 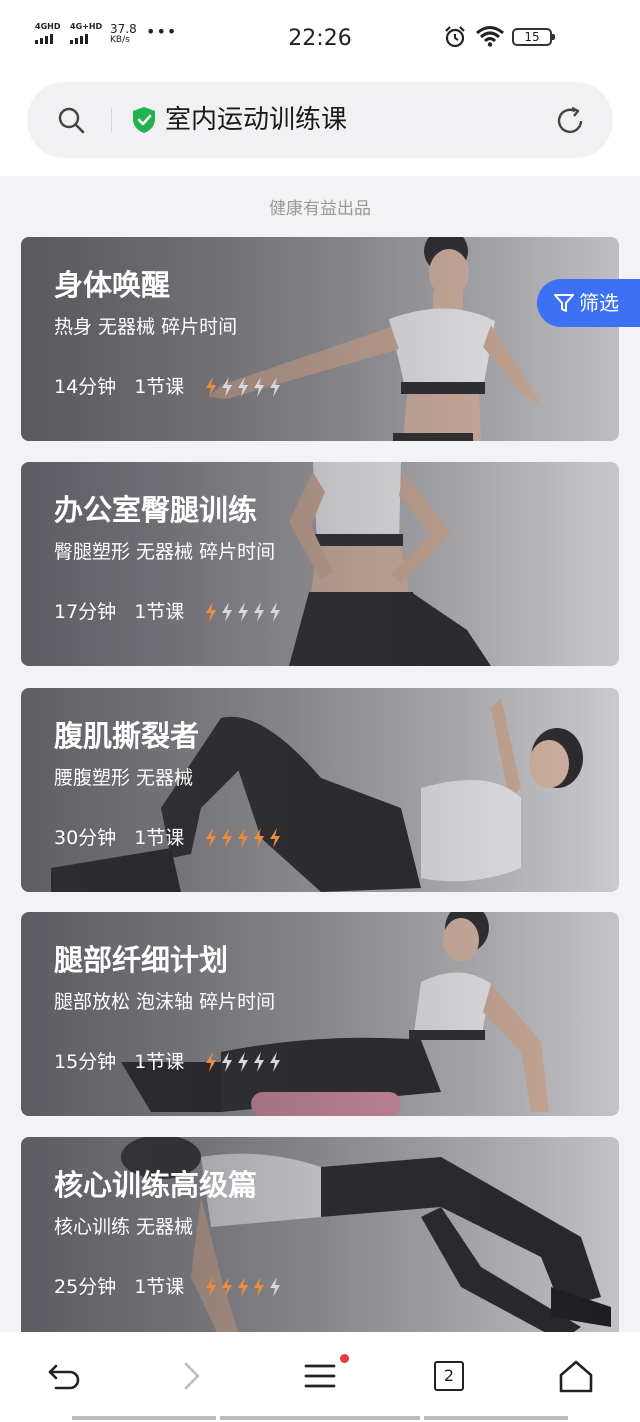 I want to click on menu-icon, so click(x=320, y=1376).